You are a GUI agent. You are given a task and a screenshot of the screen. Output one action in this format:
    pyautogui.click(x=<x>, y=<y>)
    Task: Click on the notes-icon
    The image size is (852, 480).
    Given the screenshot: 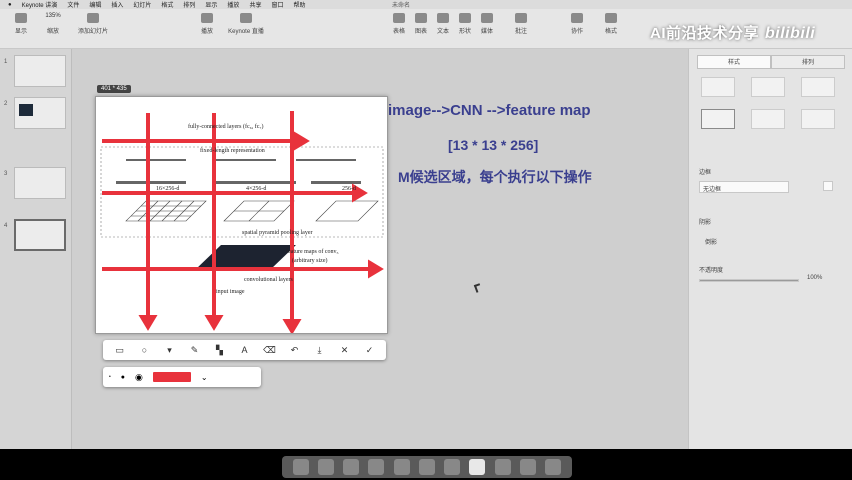 What is the action you would take?
    pyautogui.click(x=452, y=467)
    